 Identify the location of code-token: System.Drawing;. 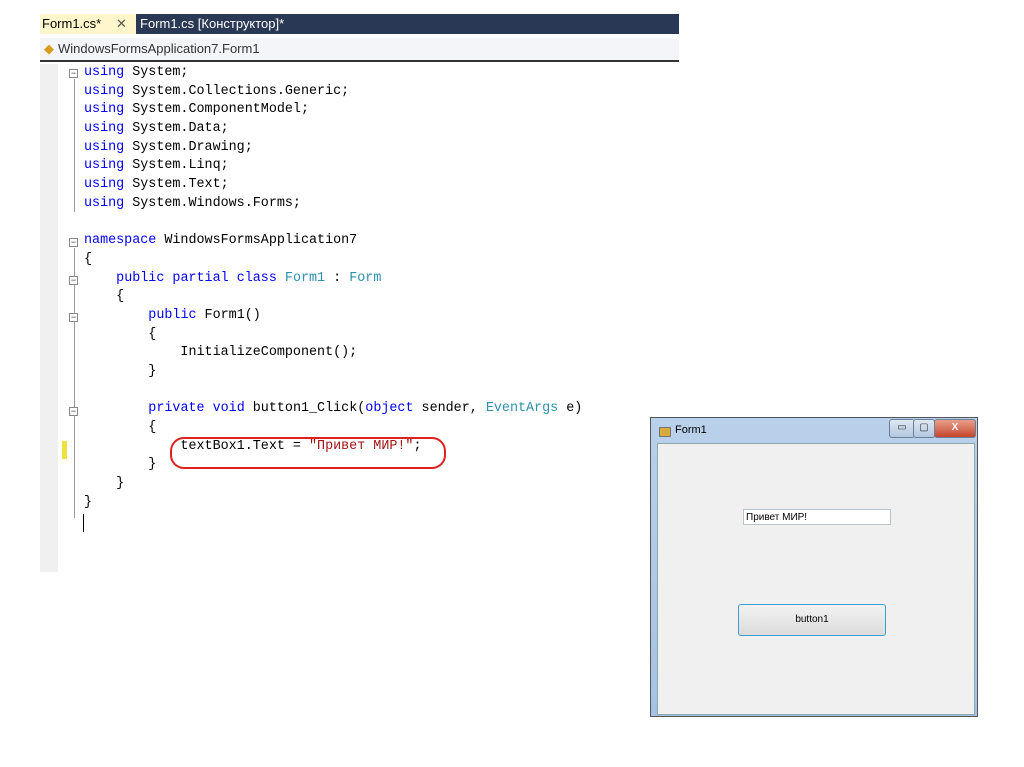
(188, 147).